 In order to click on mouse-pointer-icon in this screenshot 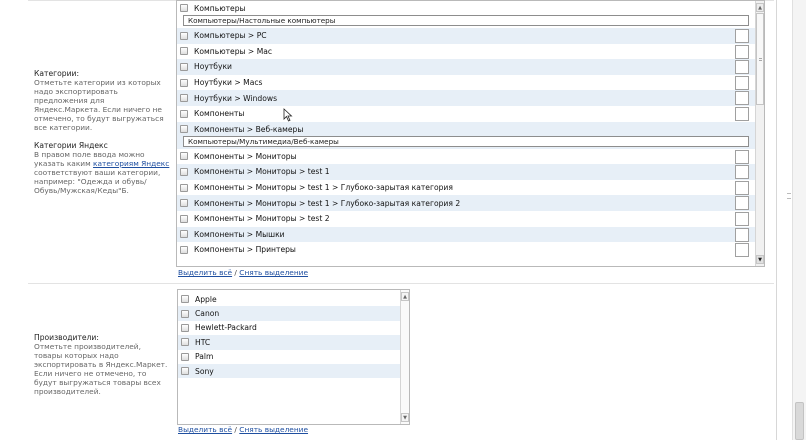, I will do `click(288, 115)`.